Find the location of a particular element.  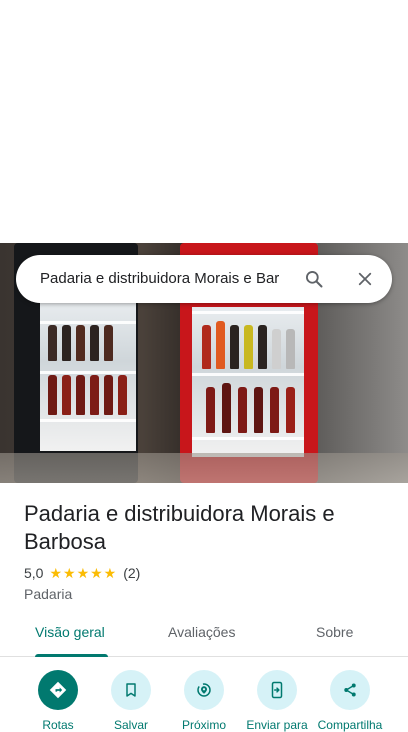

review-count: (2) is located at coordinates (131, 573).